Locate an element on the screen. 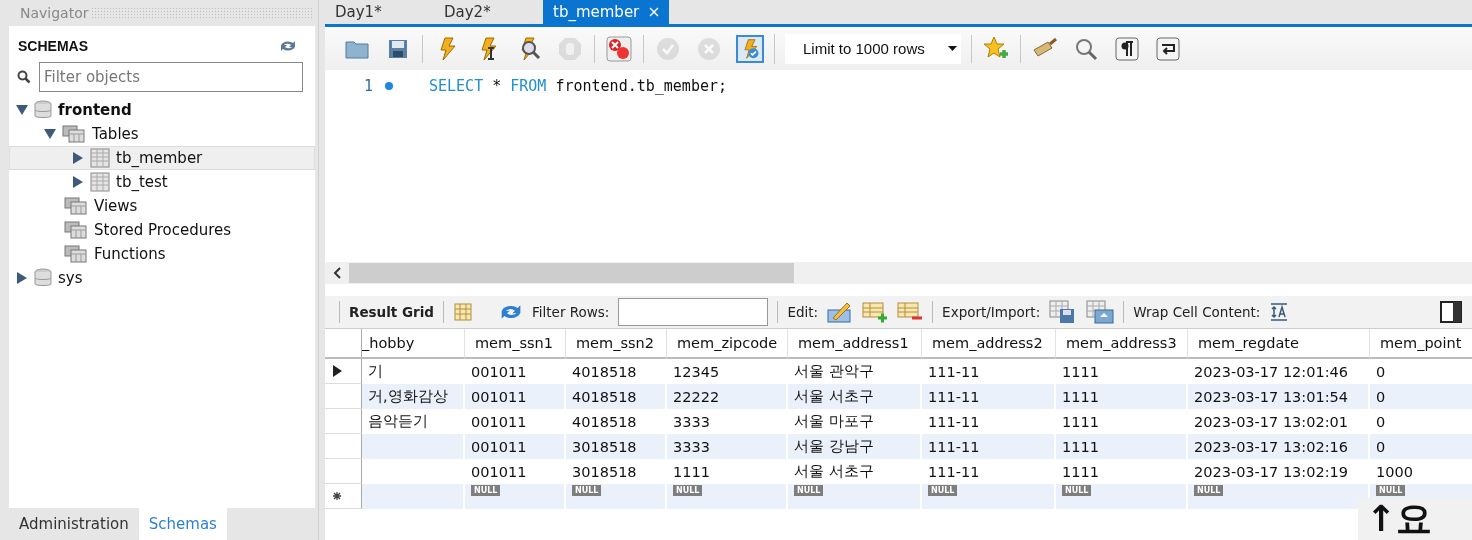  table-cell: 서울 강남구 is located at coordinates (855, 446).